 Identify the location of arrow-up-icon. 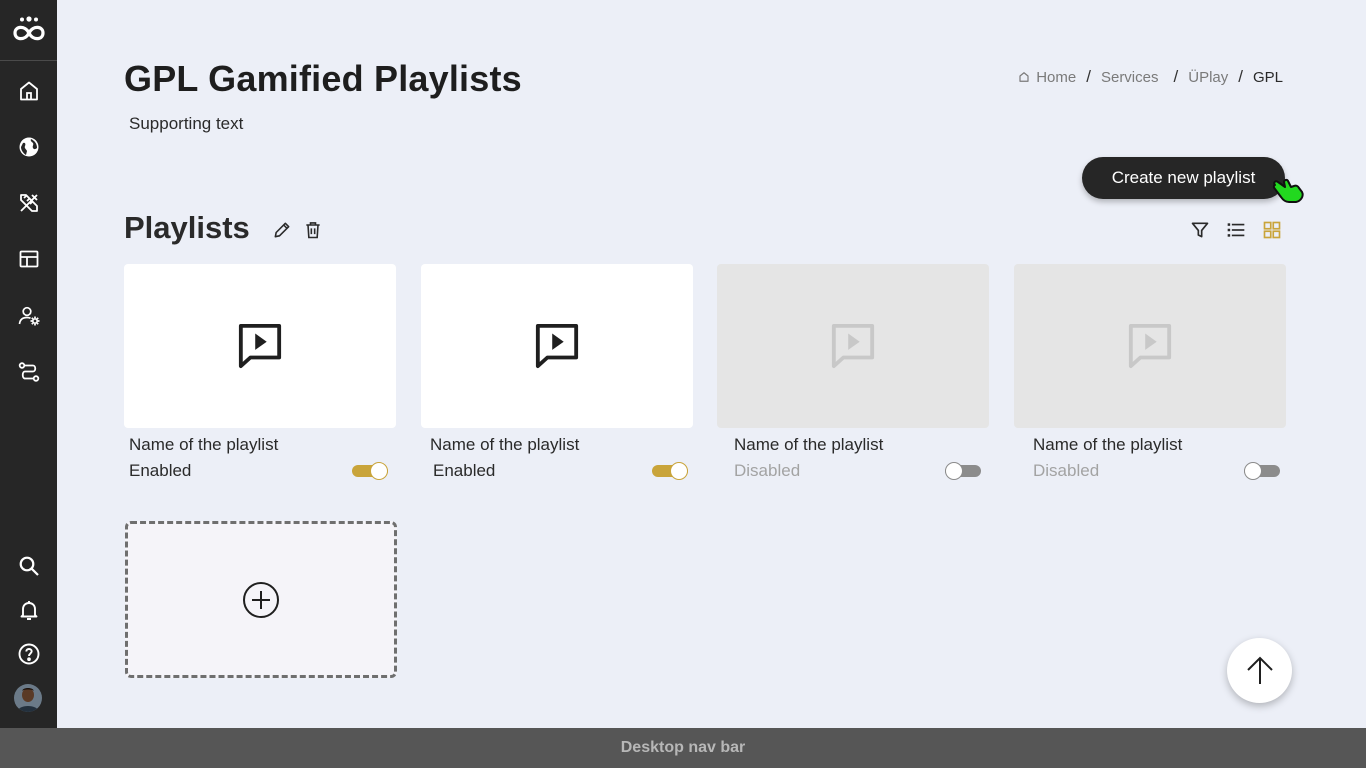
(1259, 670).